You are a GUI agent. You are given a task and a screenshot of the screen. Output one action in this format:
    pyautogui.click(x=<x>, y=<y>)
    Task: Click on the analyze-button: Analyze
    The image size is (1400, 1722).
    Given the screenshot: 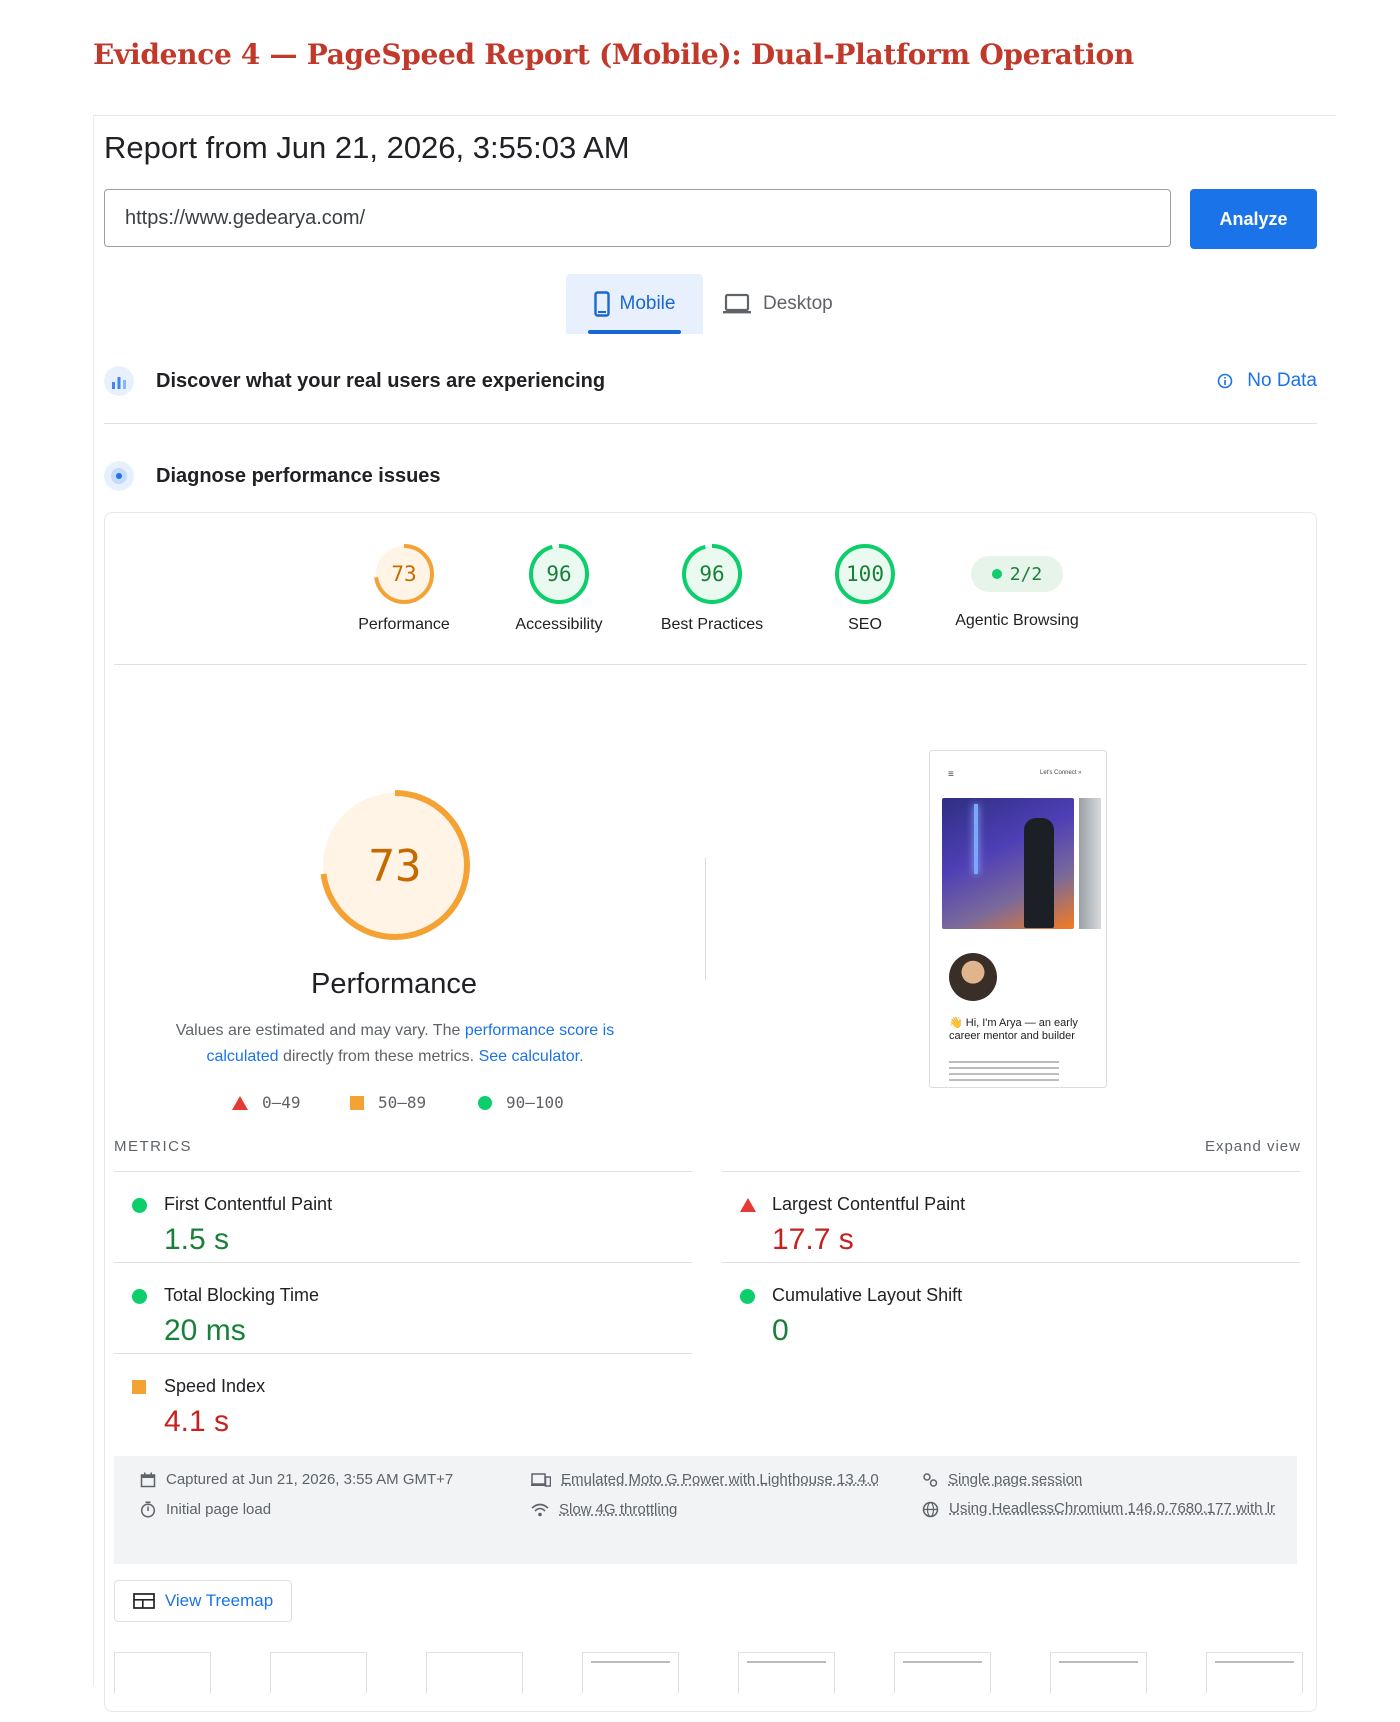 What is the action you would take?
    pyautogui.click(x=1253, y=219)
    